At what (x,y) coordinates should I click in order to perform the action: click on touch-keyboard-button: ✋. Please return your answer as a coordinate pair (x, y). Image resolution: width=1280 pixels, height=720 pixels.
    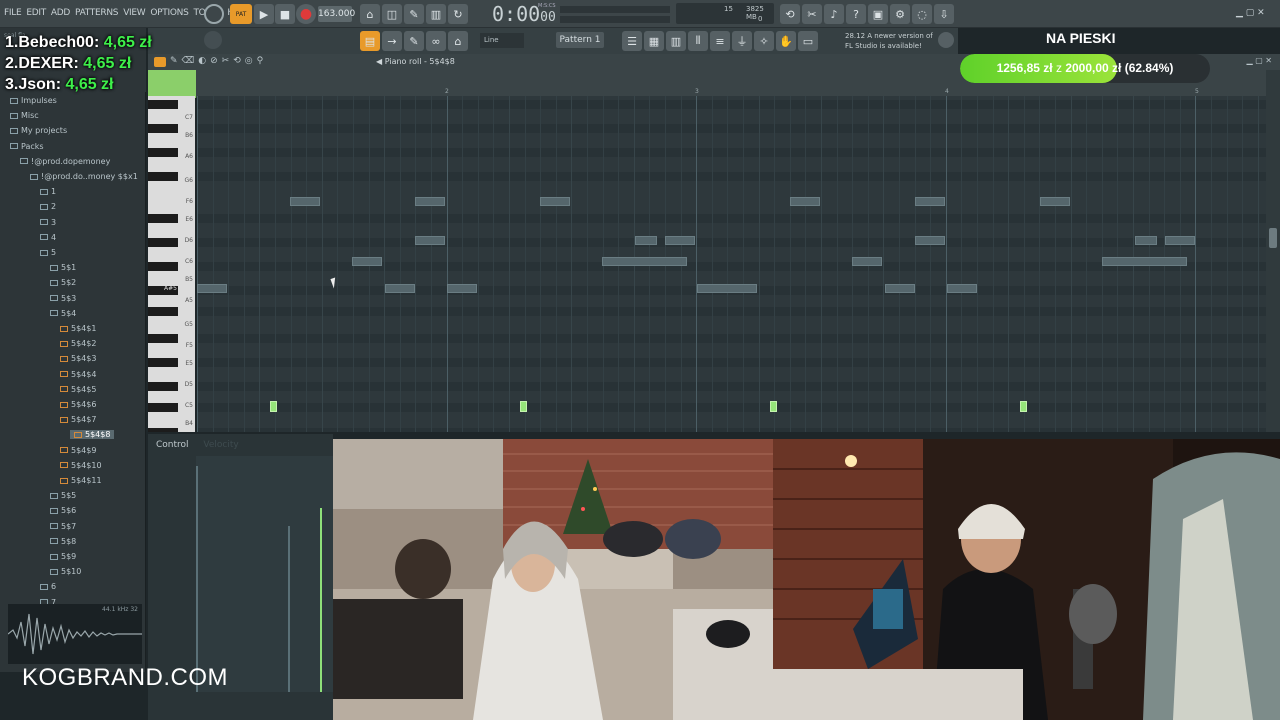
    Looking at the image, I should click on (786, 41).